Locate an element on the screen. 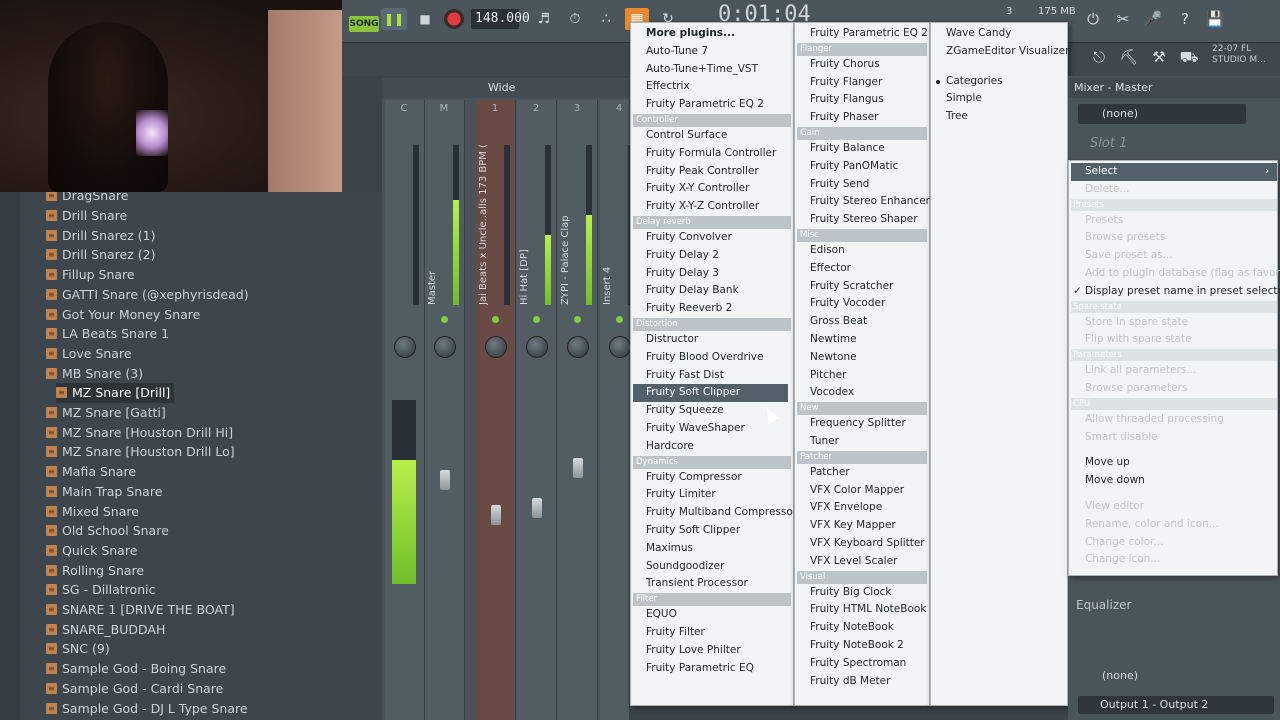 This screenshot has height=720, width=1280. song-mode-button: SONG is located at coordinates (364, 24).